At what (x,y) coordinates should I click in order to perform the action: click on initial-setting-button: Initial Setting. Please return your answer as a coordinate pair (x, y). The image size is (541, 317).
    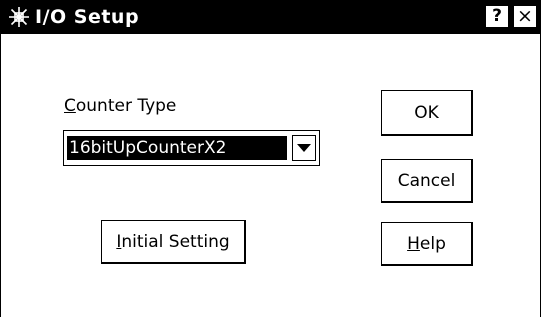
    Looking at the image, I should click on (173, 242).